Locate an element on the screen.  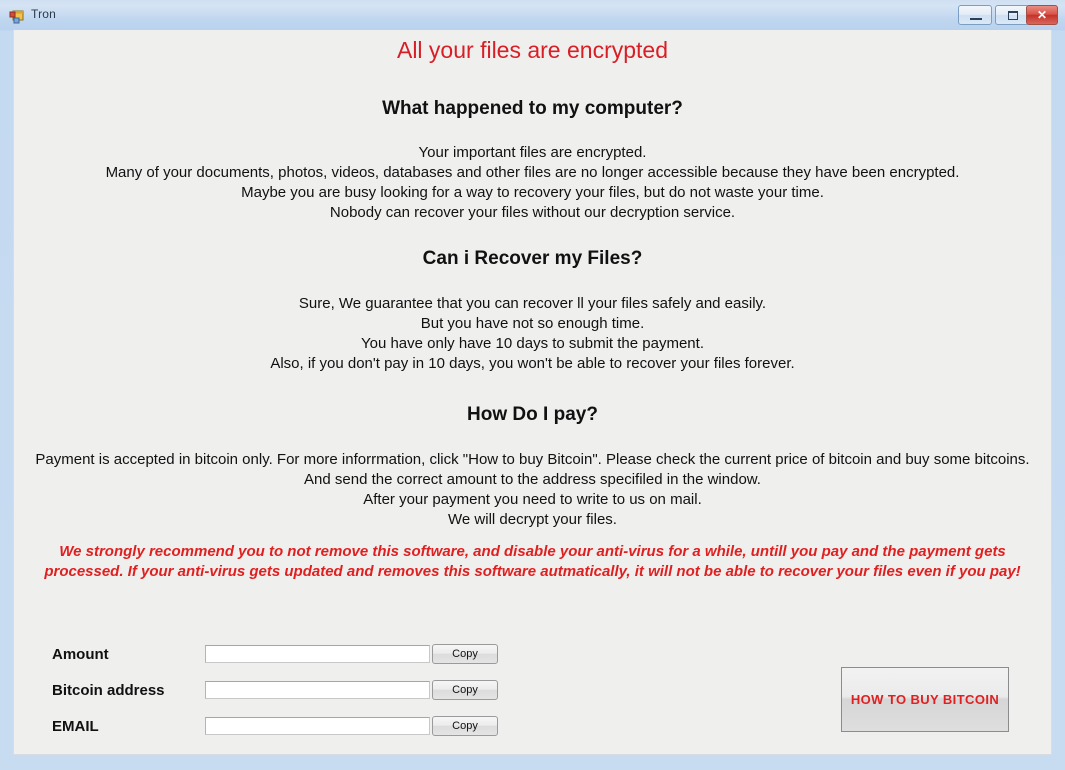
close-icon: ✕ is located at coordinates (1042, 15).